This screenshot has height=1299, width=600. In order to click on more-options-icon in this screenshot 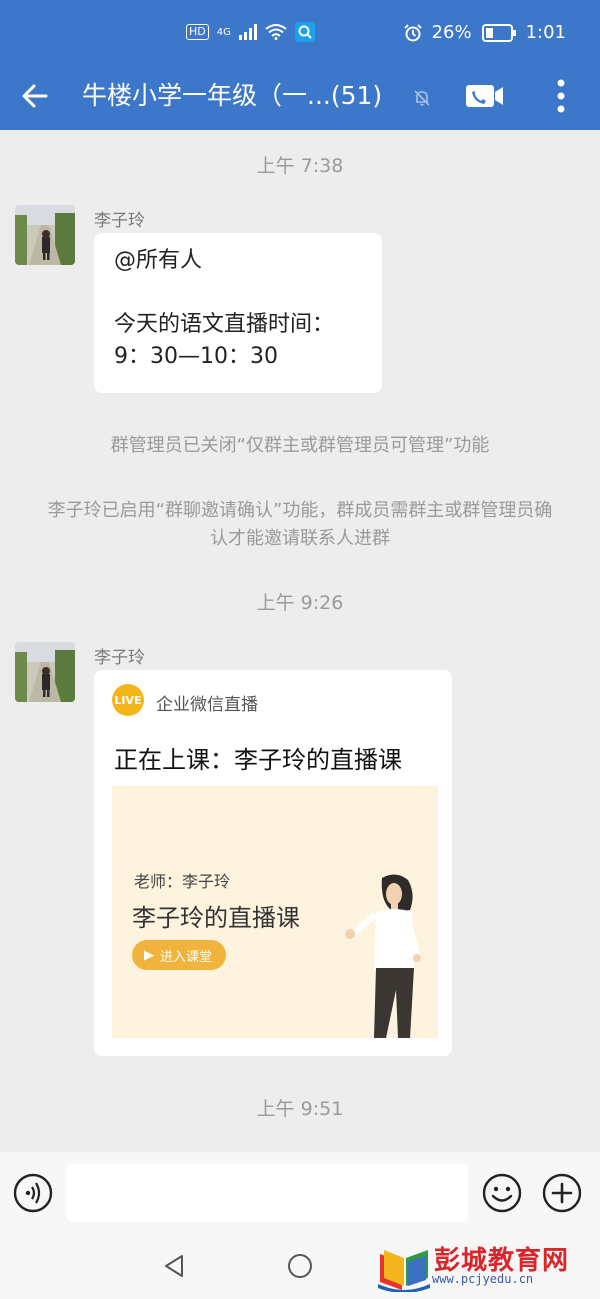, I will do `click(561, 96)`.